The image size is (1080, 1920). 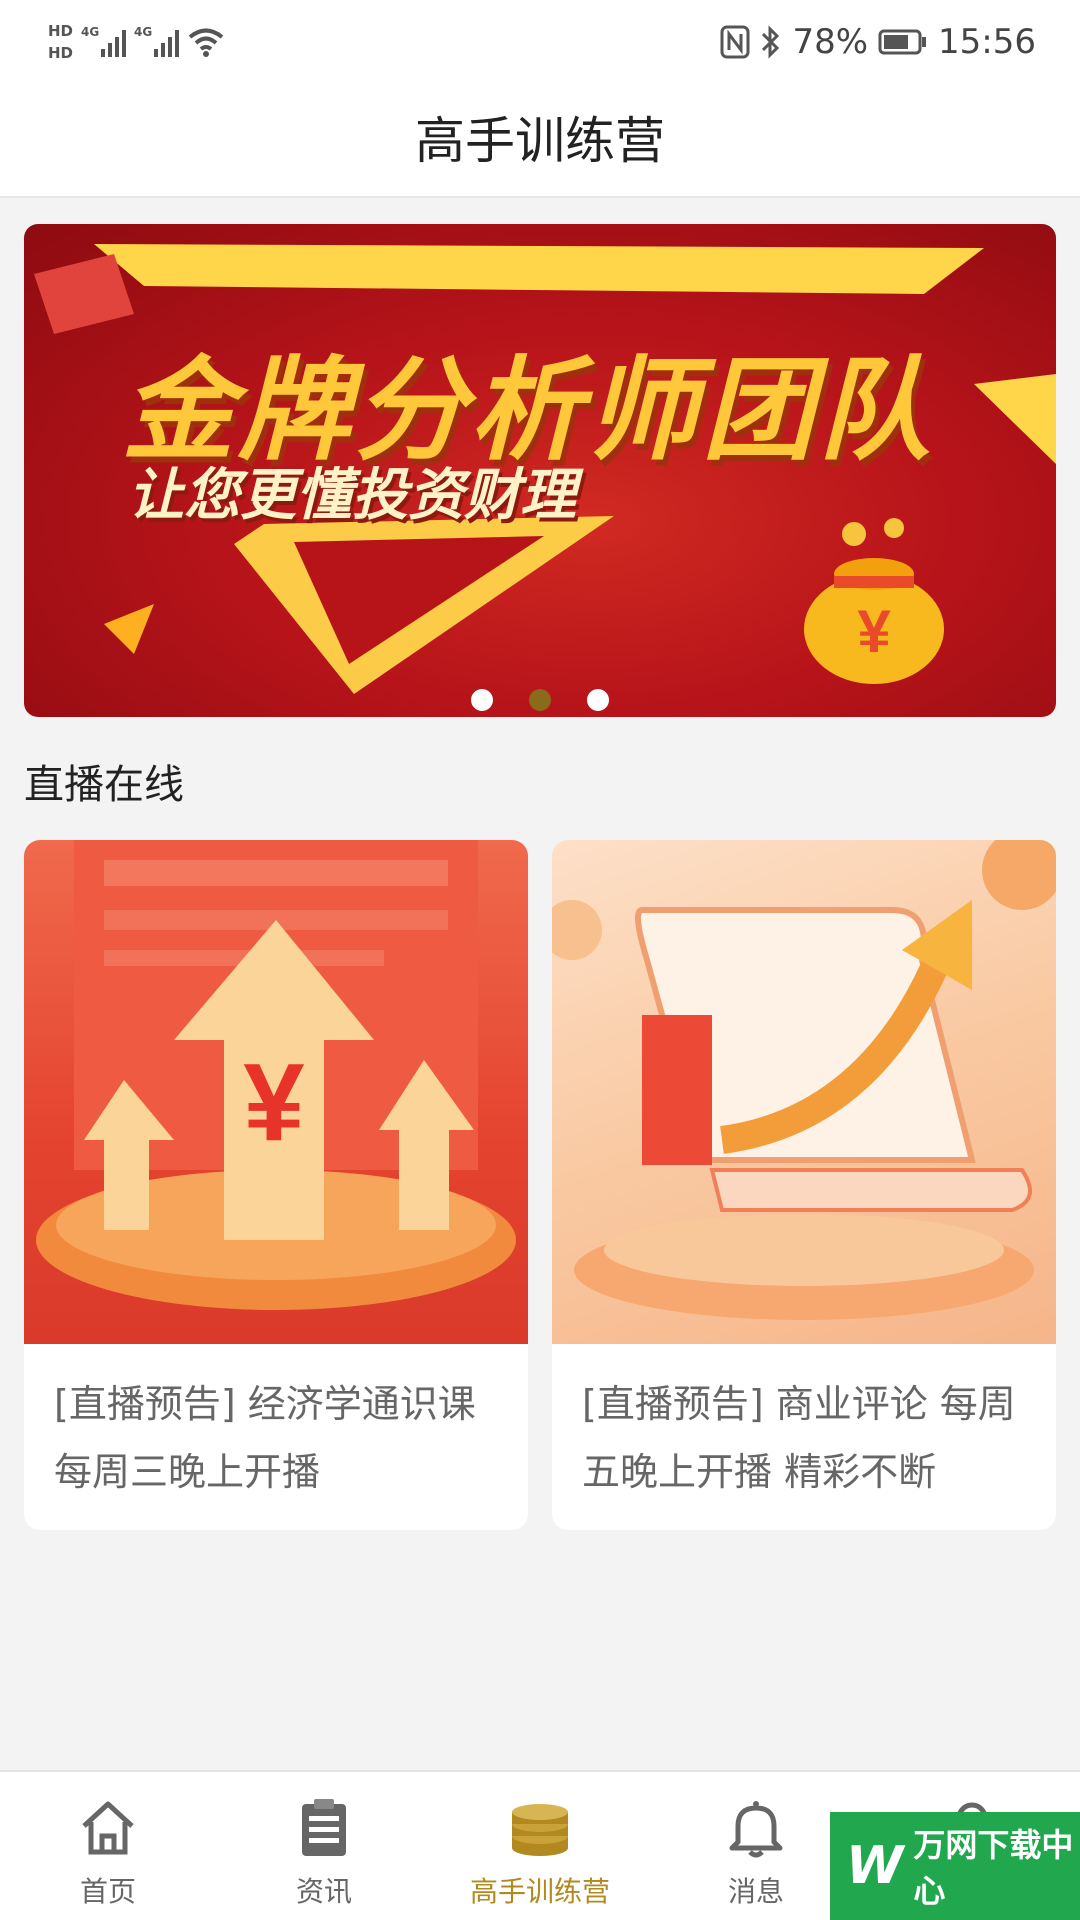 What do you see at coordinates (902, 42) in the screenshot?
I see `battery-icon` at bounding box center [902, 42].